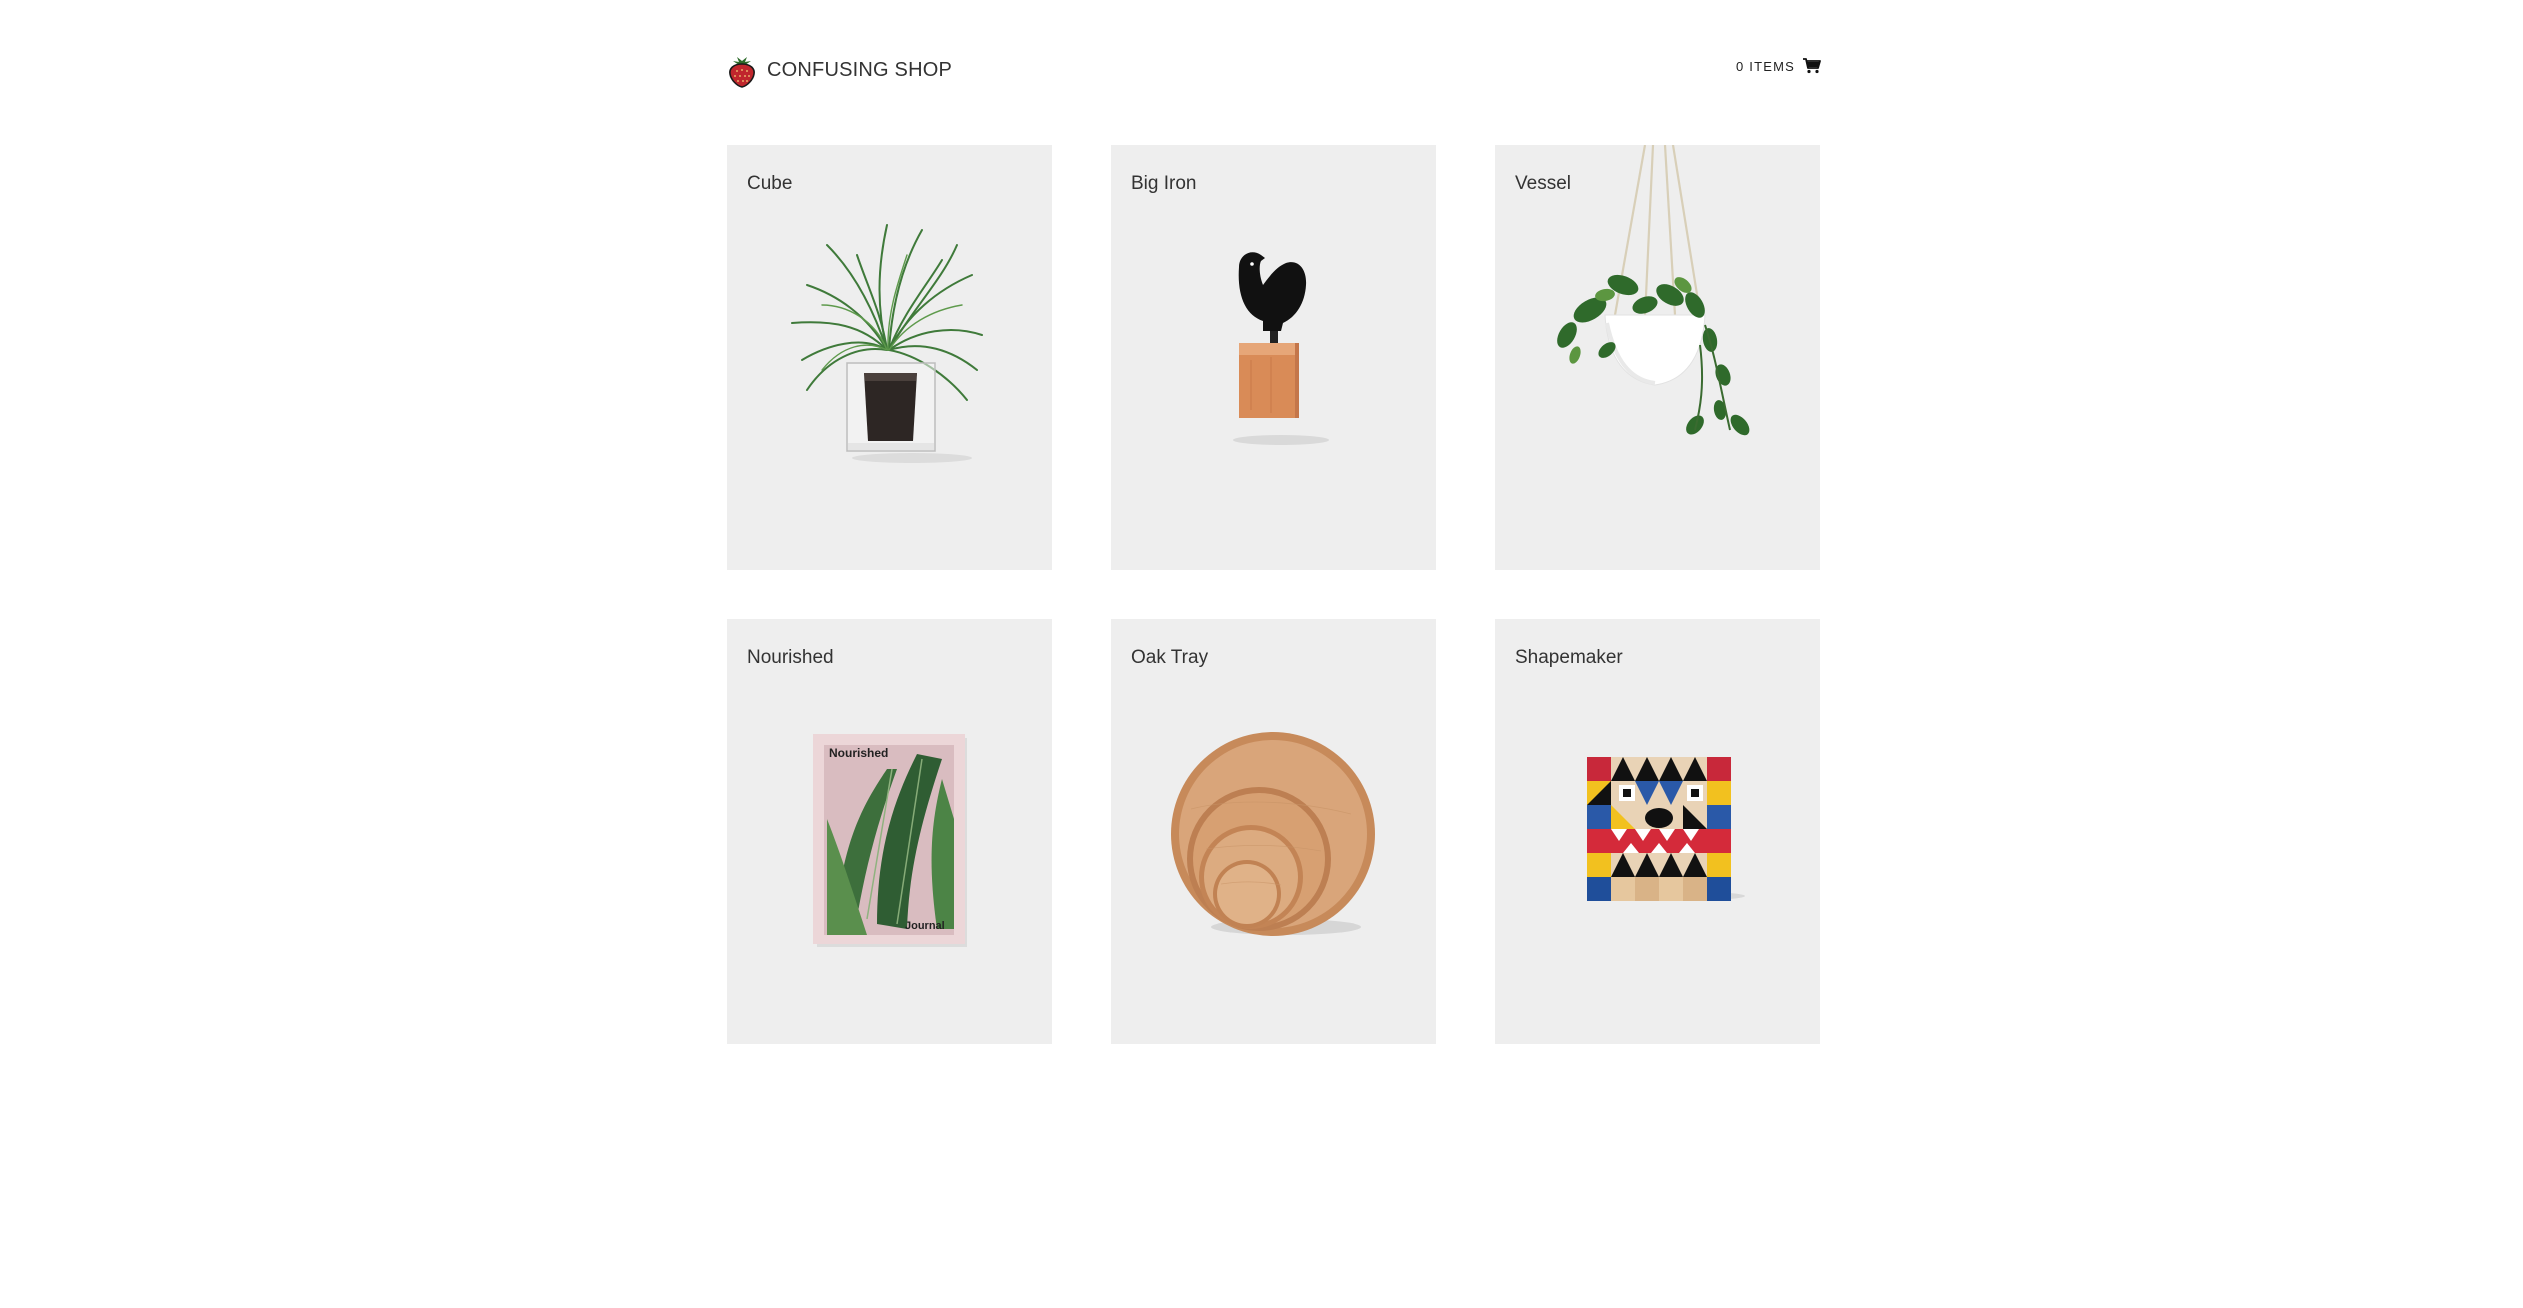 This screenshot has width=2523, height=1308. Describe the element at coordinates (1569, 657) in the screenshot. I see `product-title: Shapemaker` at that location.